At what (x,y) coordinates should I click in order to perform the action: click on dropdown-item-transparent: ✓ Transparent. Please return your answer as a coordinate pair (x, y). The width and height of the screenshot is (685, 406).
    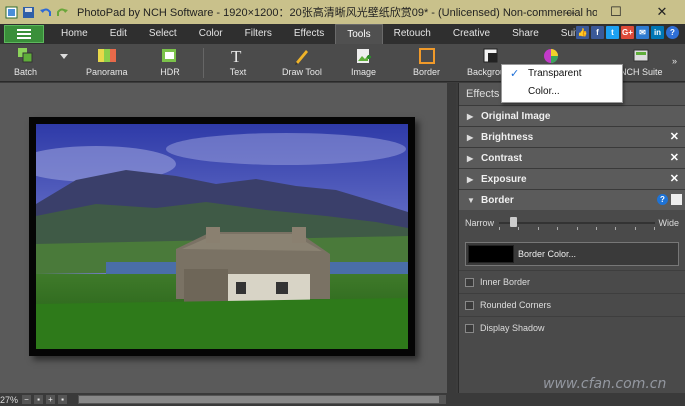
    Looking at the image, I should click on (562, 74).